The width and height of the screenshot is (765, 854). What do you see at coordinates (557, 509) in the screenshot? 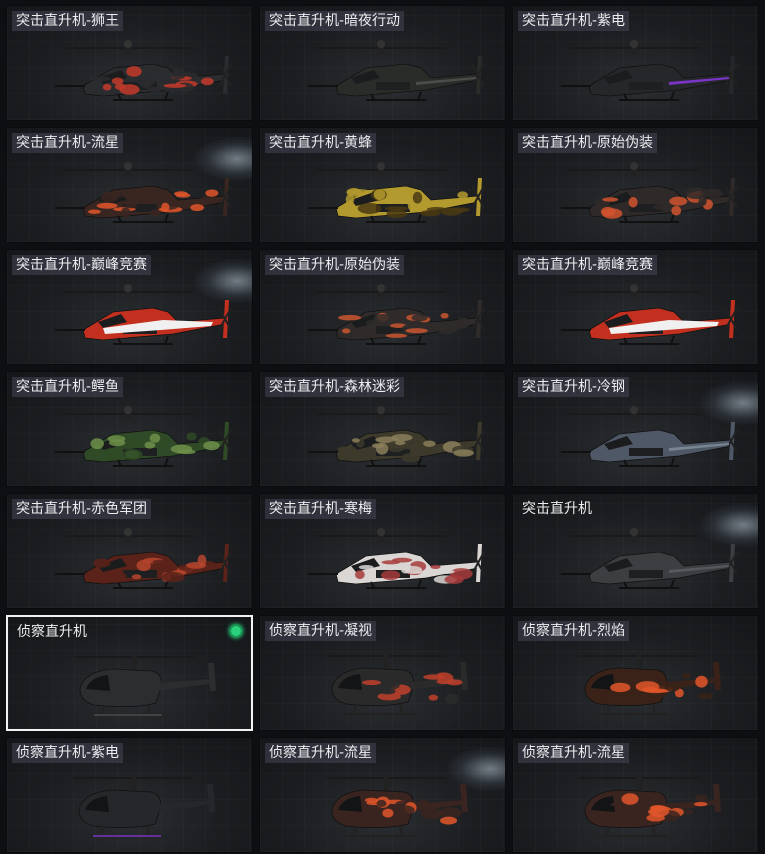
I see `skin-name-label: 突击直升机` at bounding box center [557, 509].